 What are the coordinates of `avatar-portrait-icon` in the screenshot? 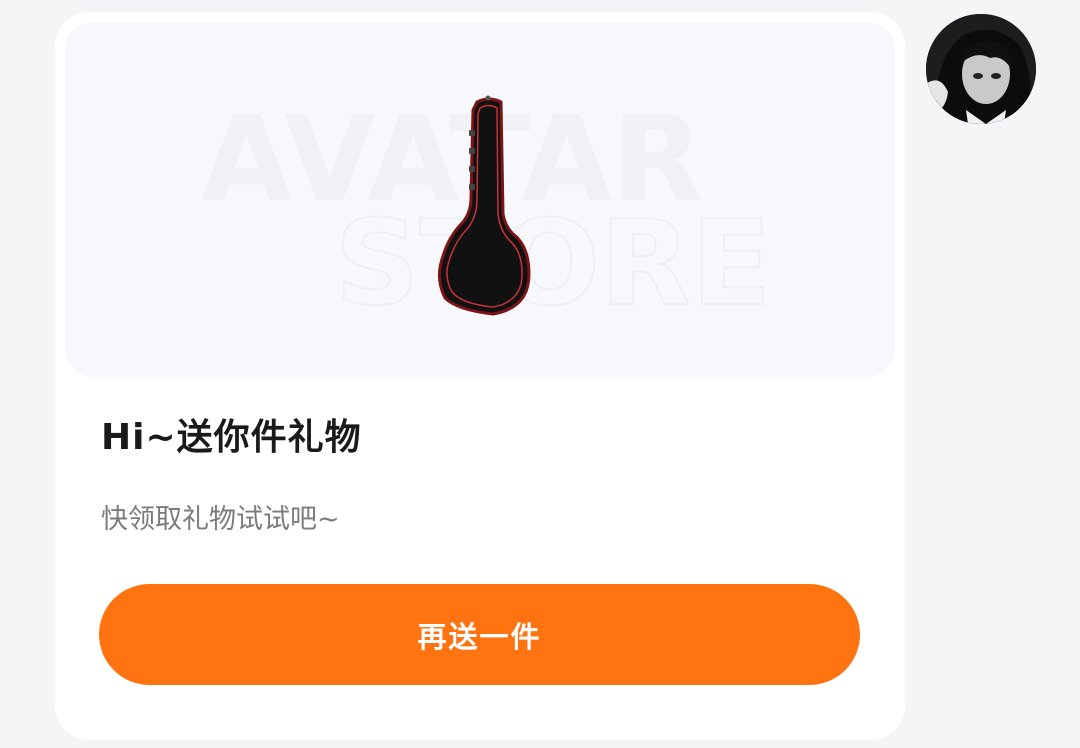 It's located at (981, 69).